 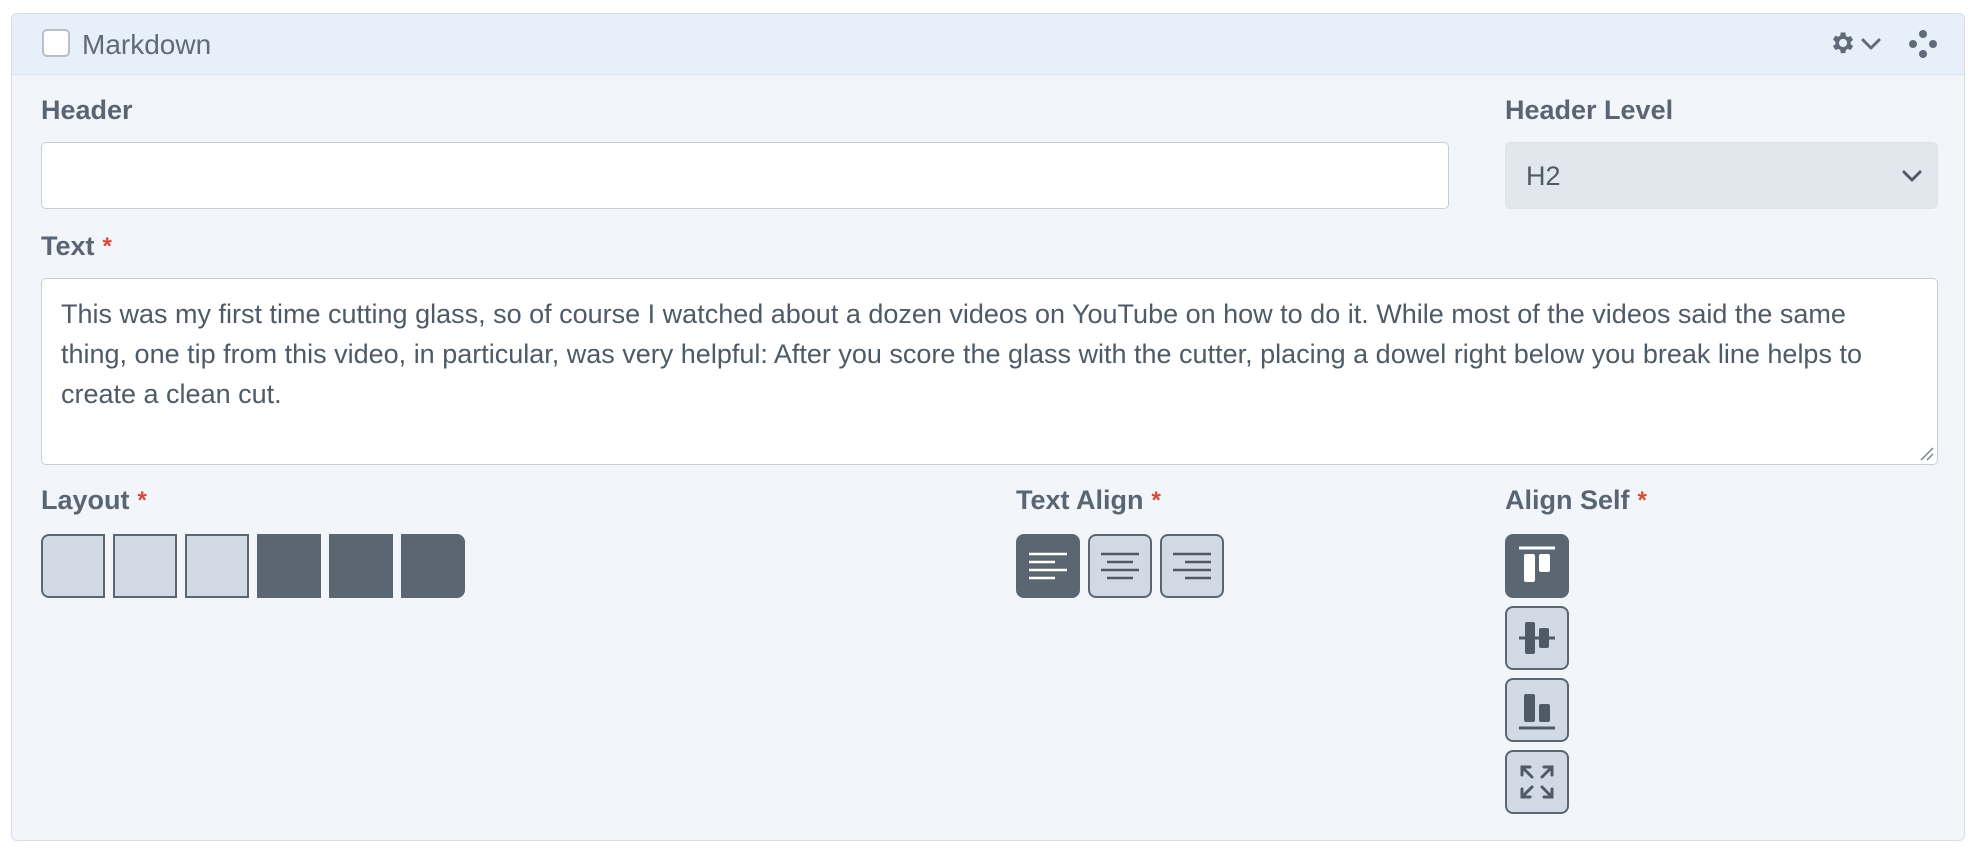 I want to click on align-center-icon, so click(x=1120, y=566).